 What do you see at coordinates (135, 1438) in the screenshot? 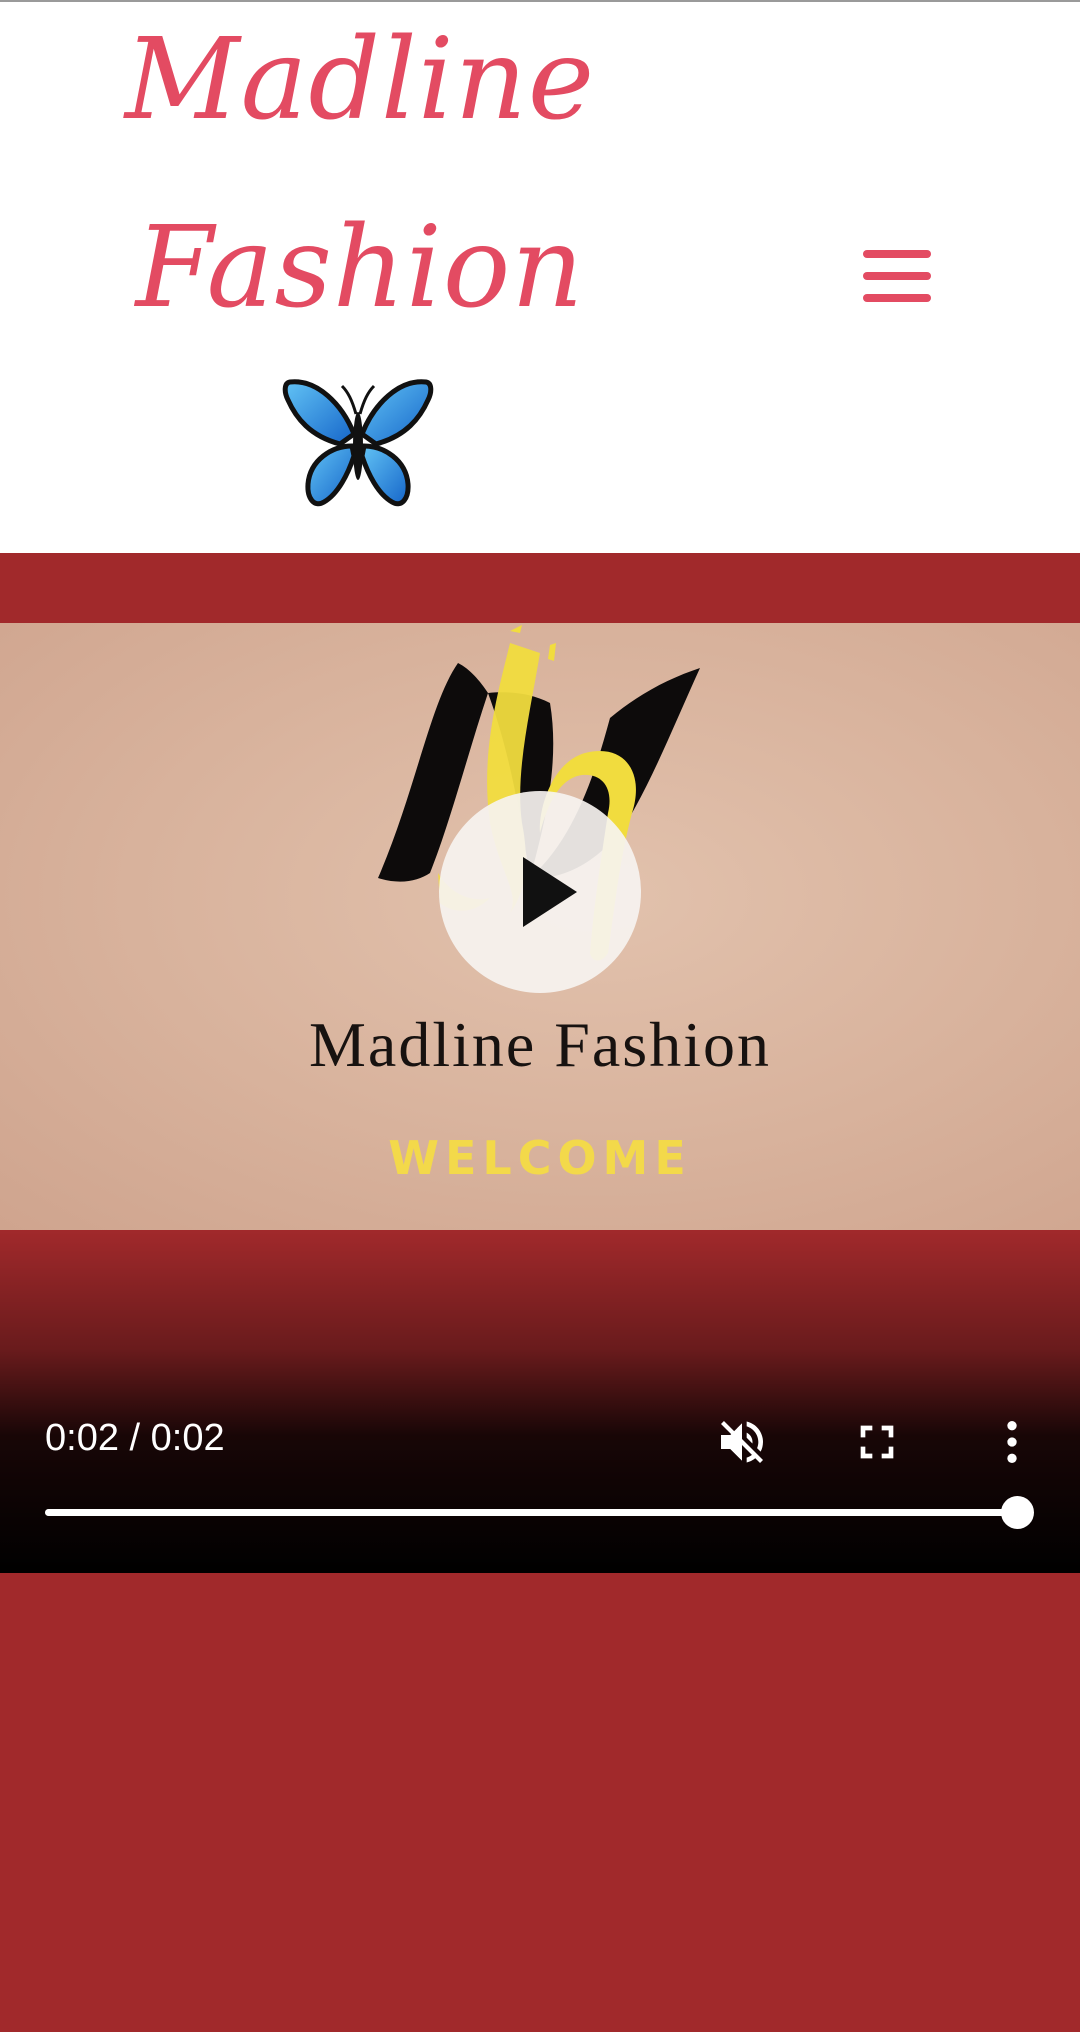
I see `time-display: 0:02 / 0:02` at bounding box center [135, 1438].